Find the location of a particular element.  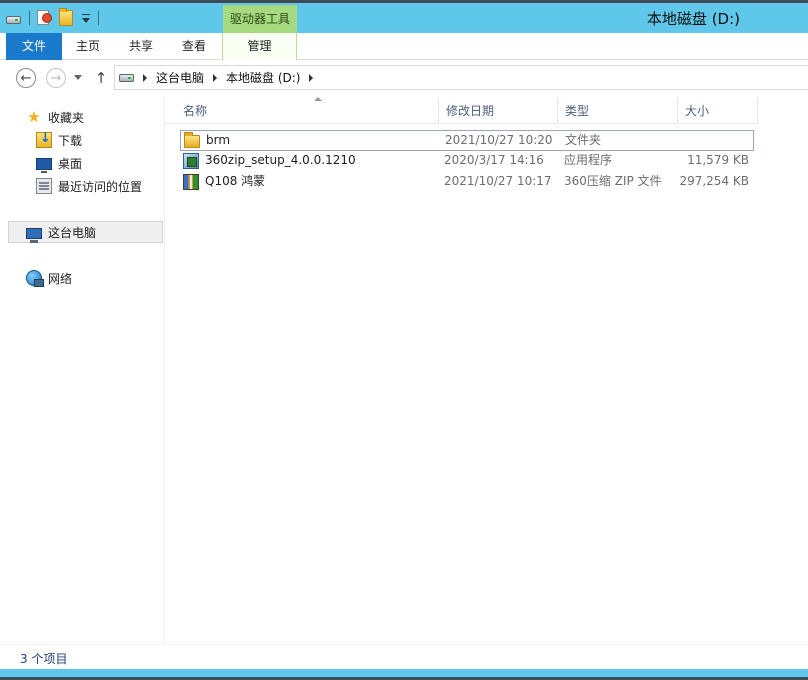

file-size: 11,579 KB is located at coordinates (718, 160).